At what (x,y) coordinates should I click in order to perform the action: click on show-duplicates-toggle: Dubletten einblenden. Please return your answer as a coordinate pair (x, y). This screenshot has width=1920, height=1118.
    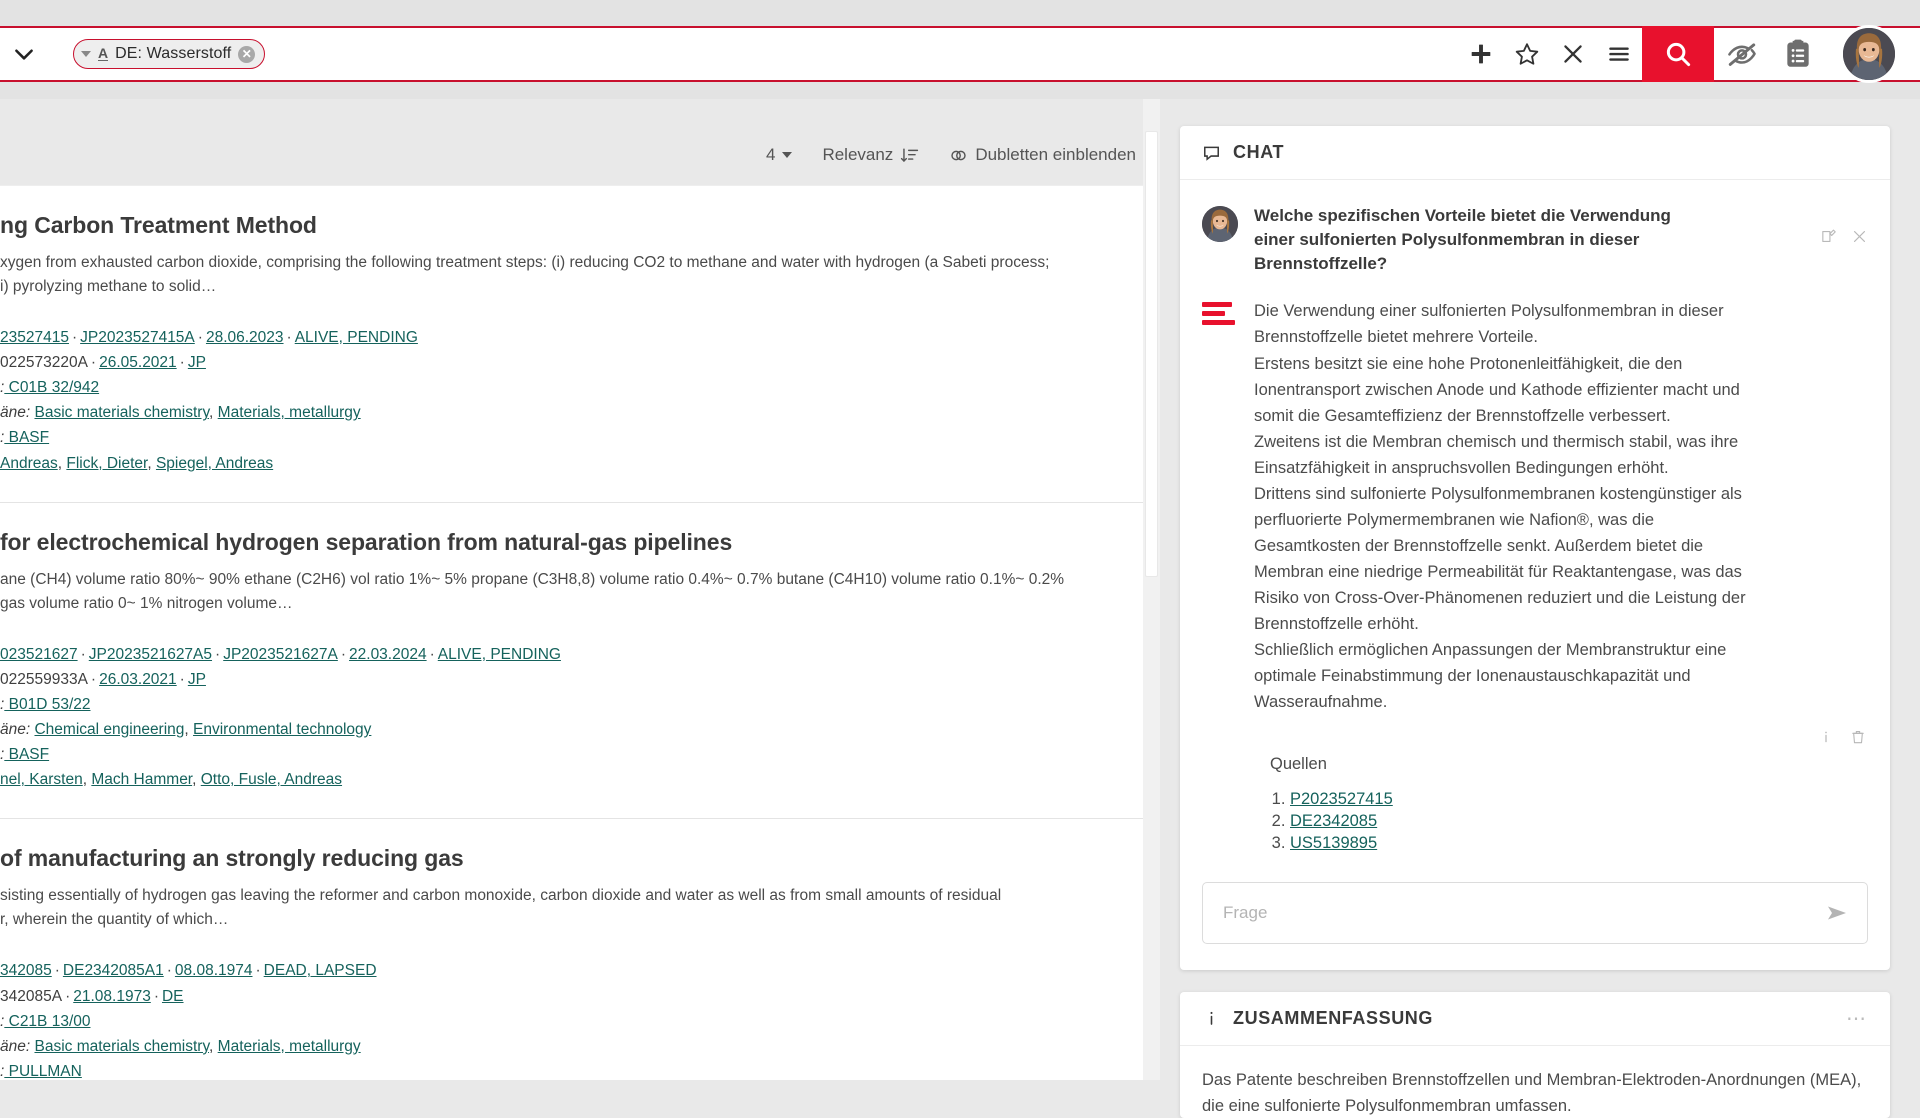
    Looking at the image, I should click on (1042, 155).